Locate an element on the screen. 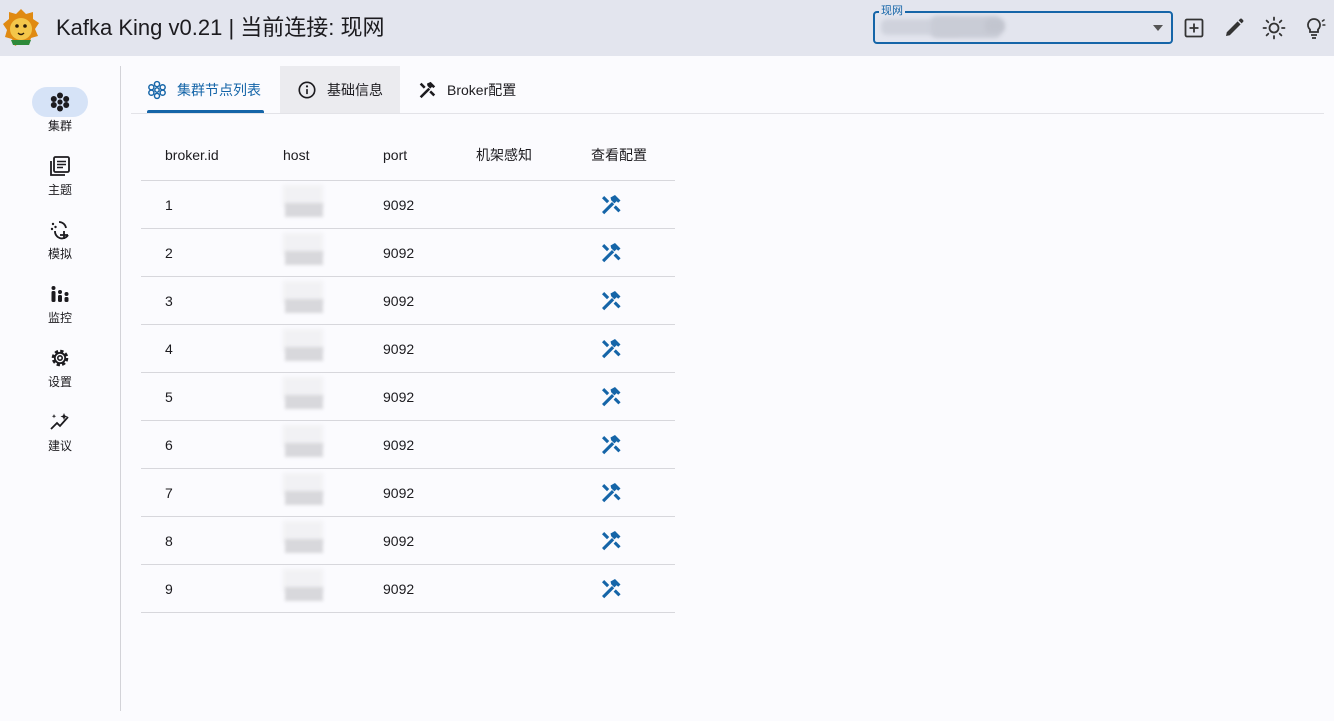 This screenshot has height=721, width=1334. table-row: 1 9092 is located at coordinates (408, 205).